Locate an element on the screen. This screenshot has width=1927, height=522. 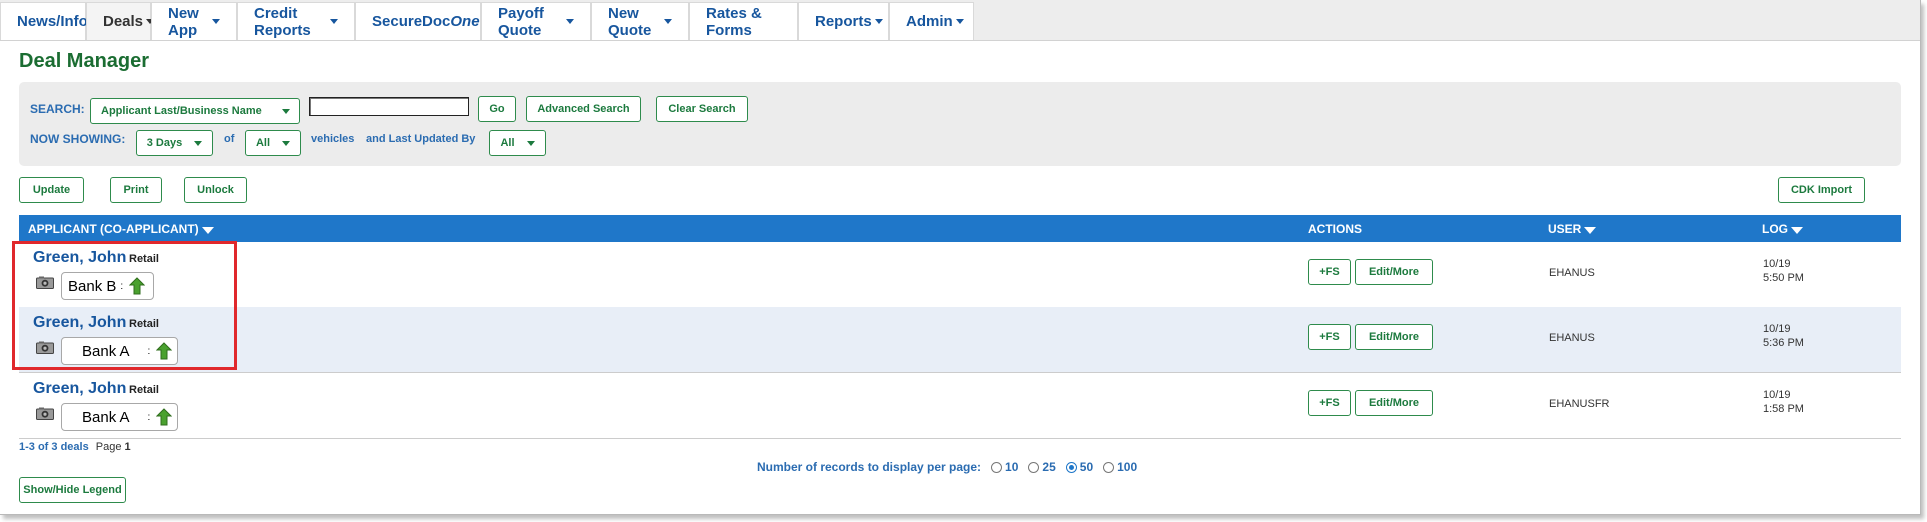
tab-payoff-quote: Payoff Quote is located at coordinates (536, 21).